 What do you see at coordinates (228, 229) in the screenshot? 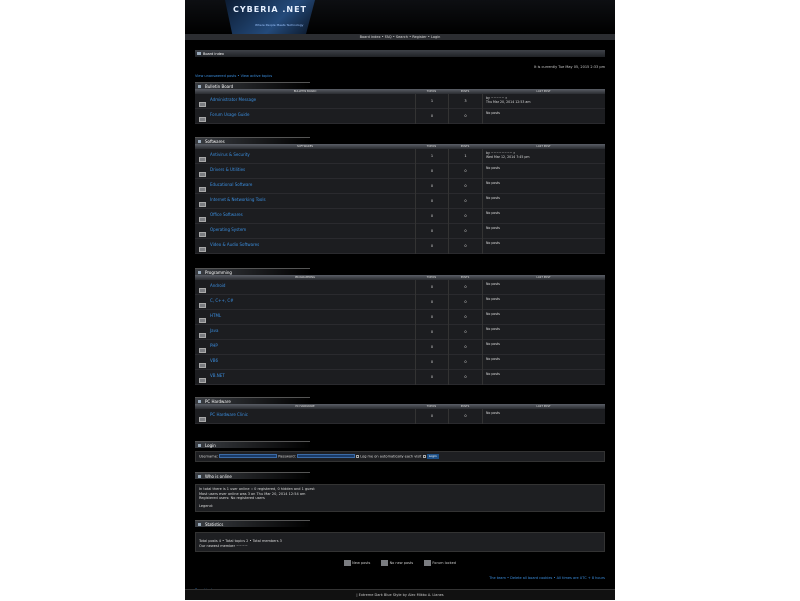
I see `forum-link: Operating System` at bounding box center [228, 229].